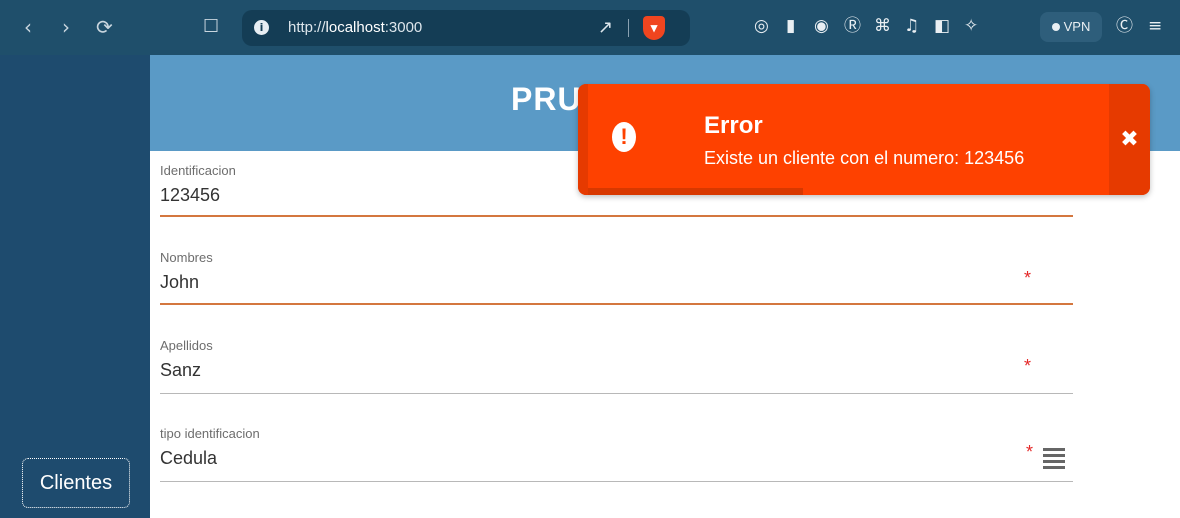 This screenshot has height=518, width=1180. What do you see at coordinates (186, 257) in the screenshot?
I see `field-label: Nombres` at bounding box center [186, 257].